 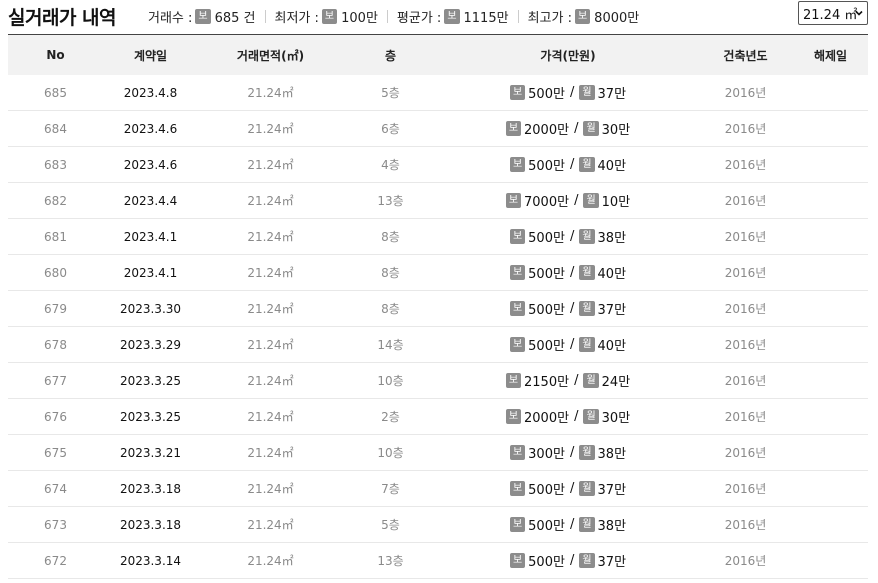 I want to click on stat-value: 1115만, so click(x=486, y=18).